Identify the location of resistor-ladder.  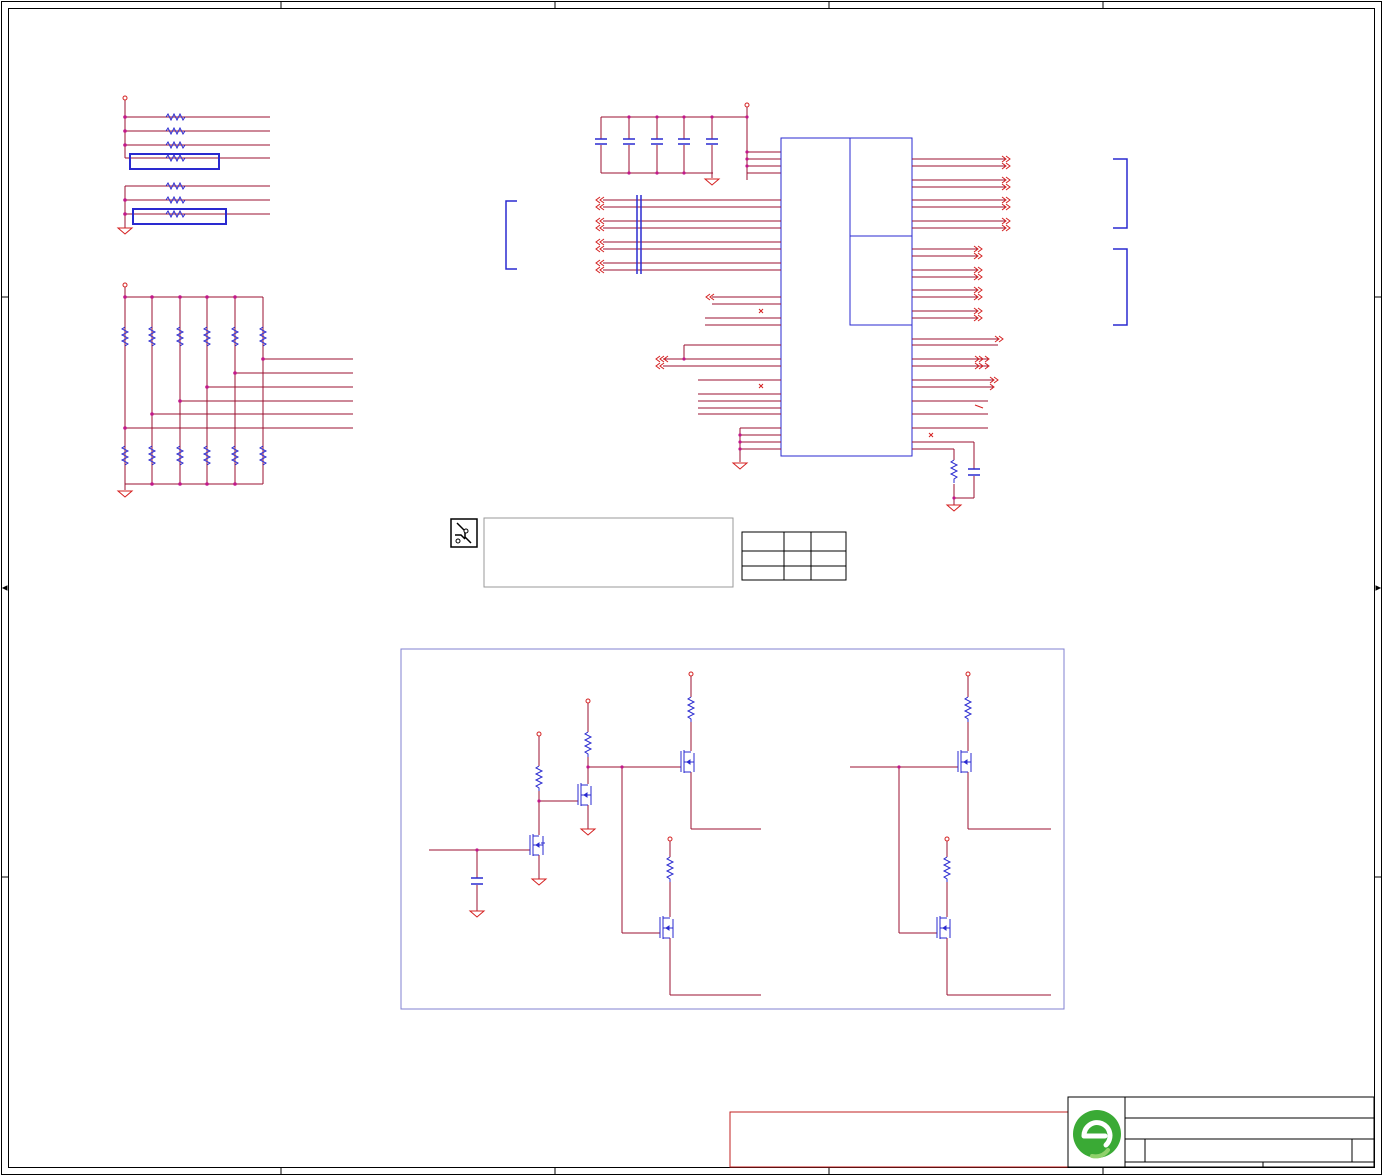
(238, 388).